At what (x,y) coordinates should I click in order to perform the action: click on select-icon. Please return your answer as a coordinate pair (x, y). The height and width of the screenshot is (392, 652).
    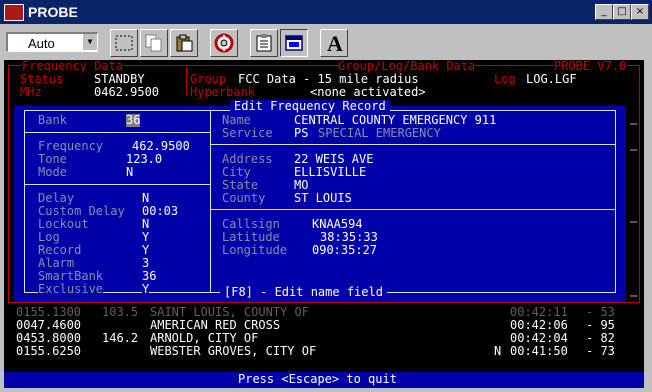
    Looking at the image, I should click on (124, 43).